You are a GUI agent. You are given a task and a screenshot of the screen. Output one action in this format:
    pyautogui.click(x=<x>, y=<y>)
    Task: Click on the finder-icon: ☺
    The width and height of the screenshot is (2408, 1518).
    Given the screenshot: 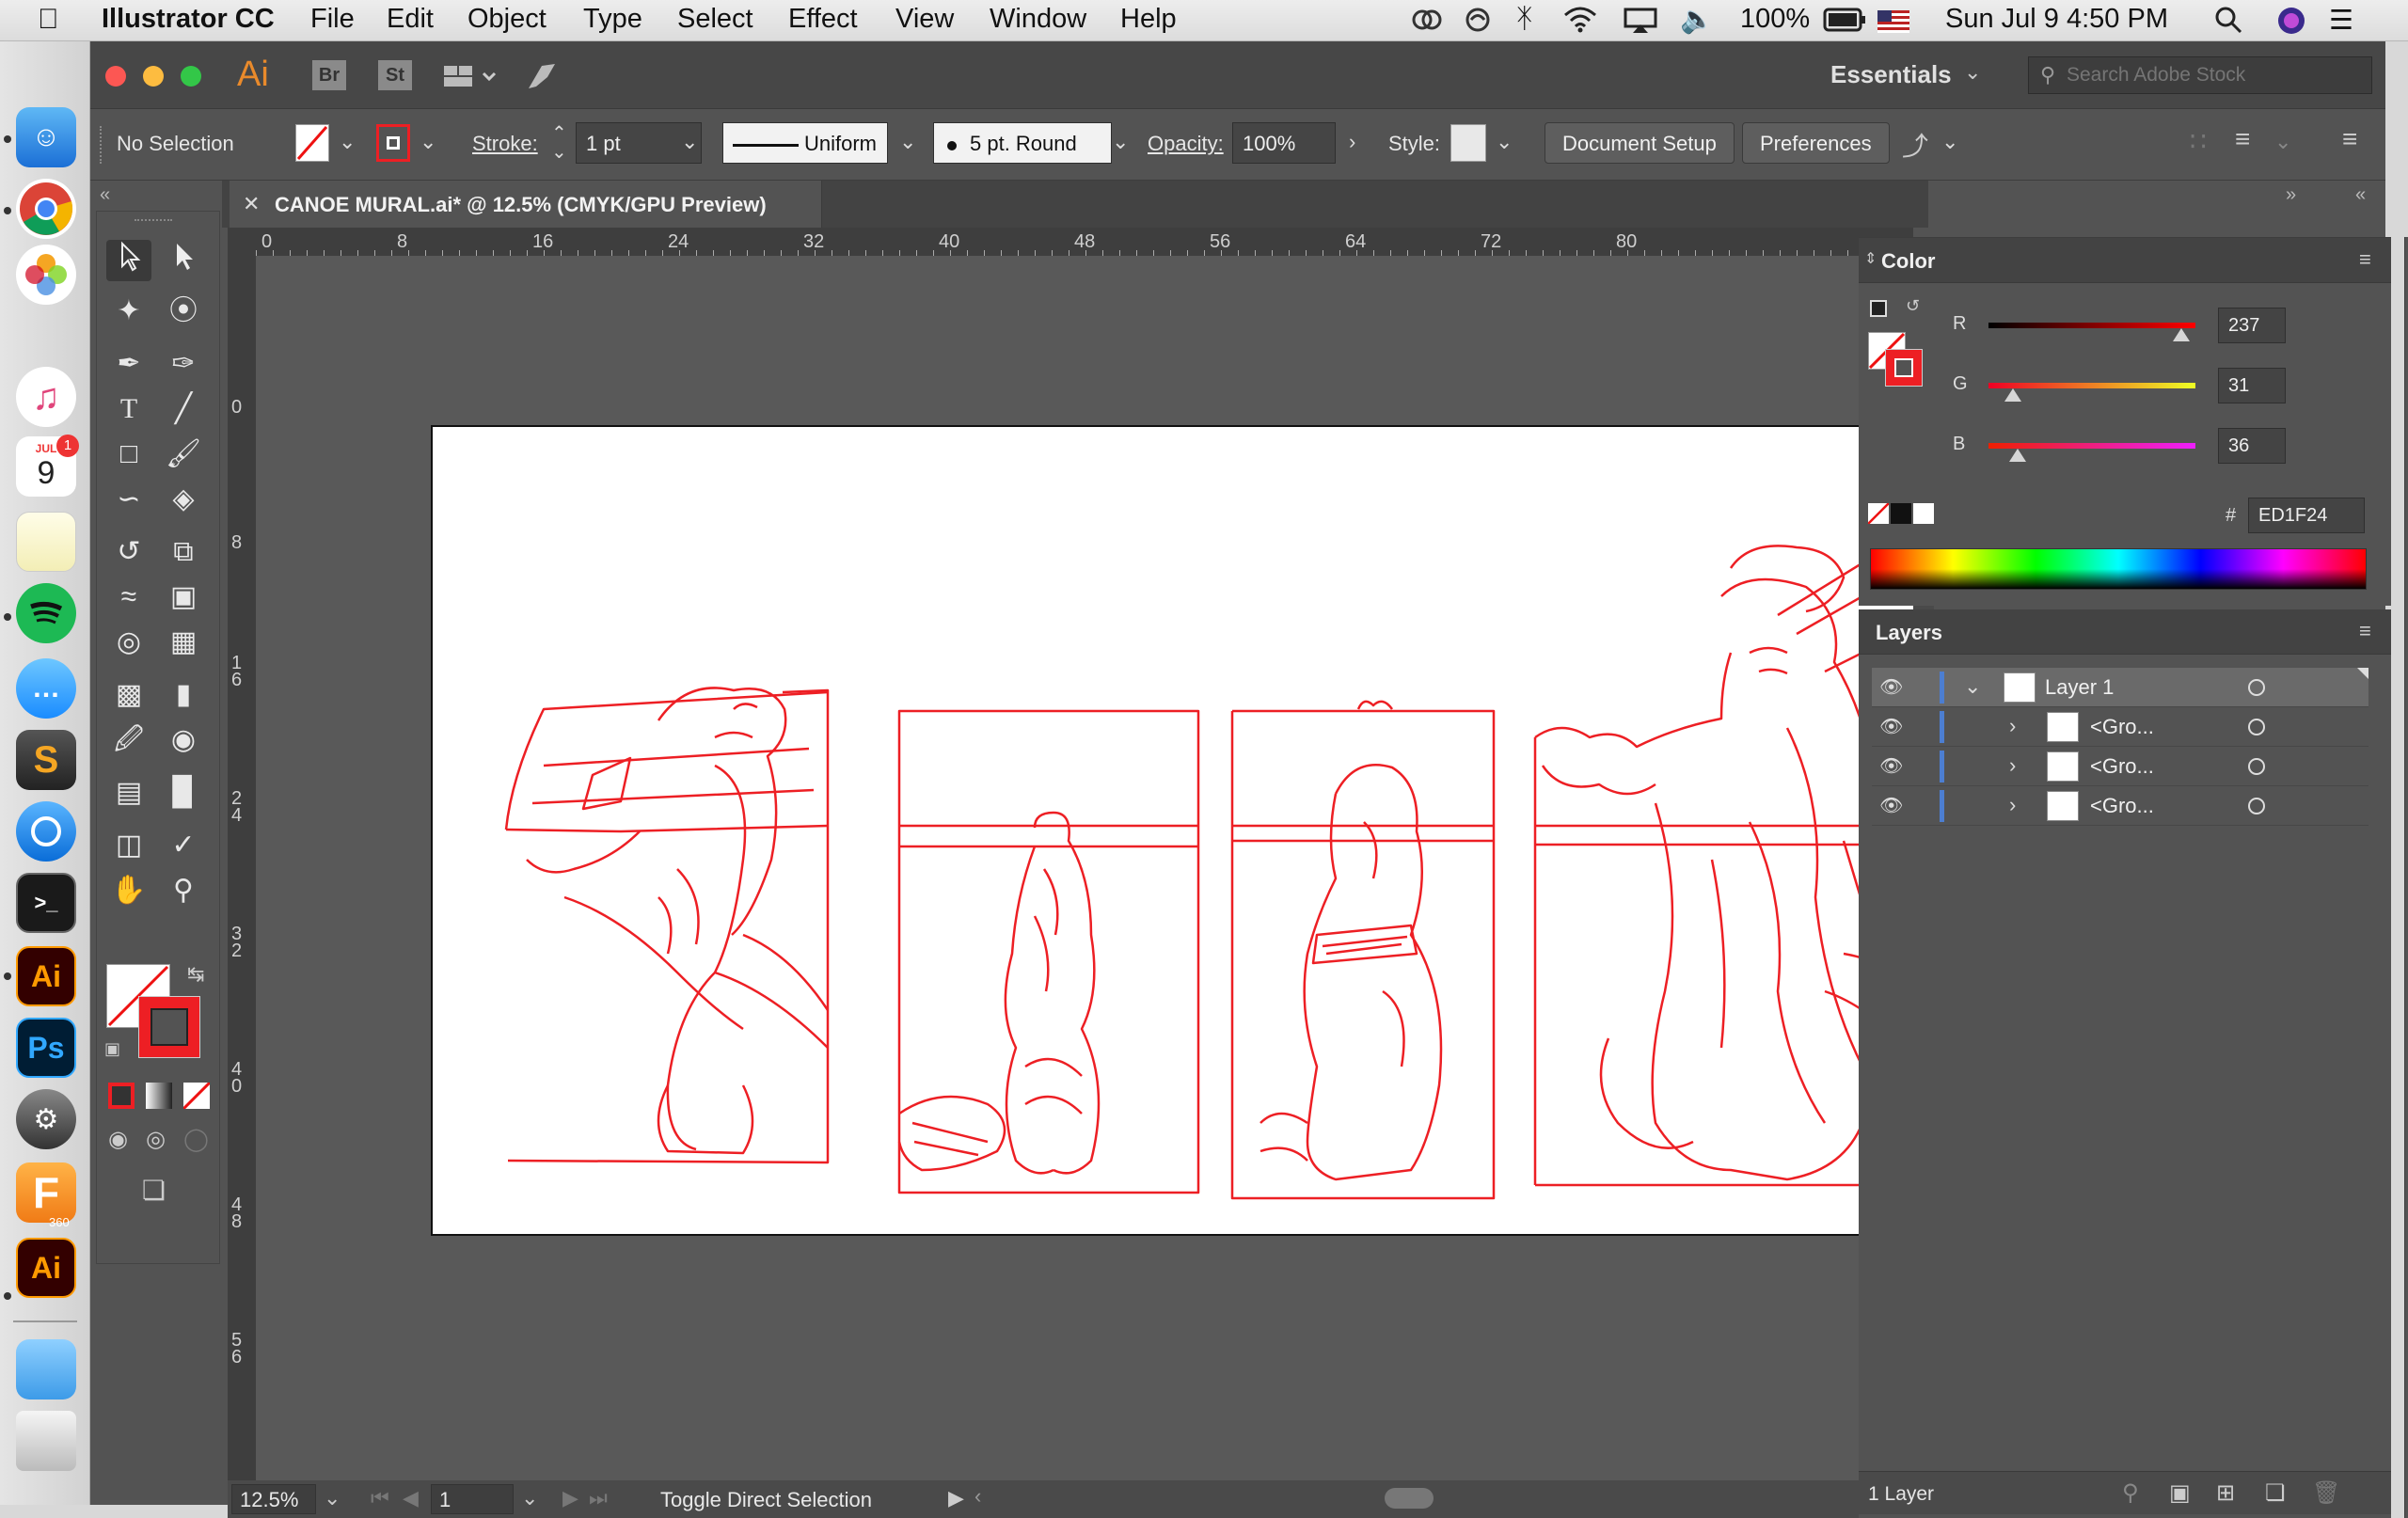 What is the action you would take?
    pyautogui.click(x=46, y=137)
    